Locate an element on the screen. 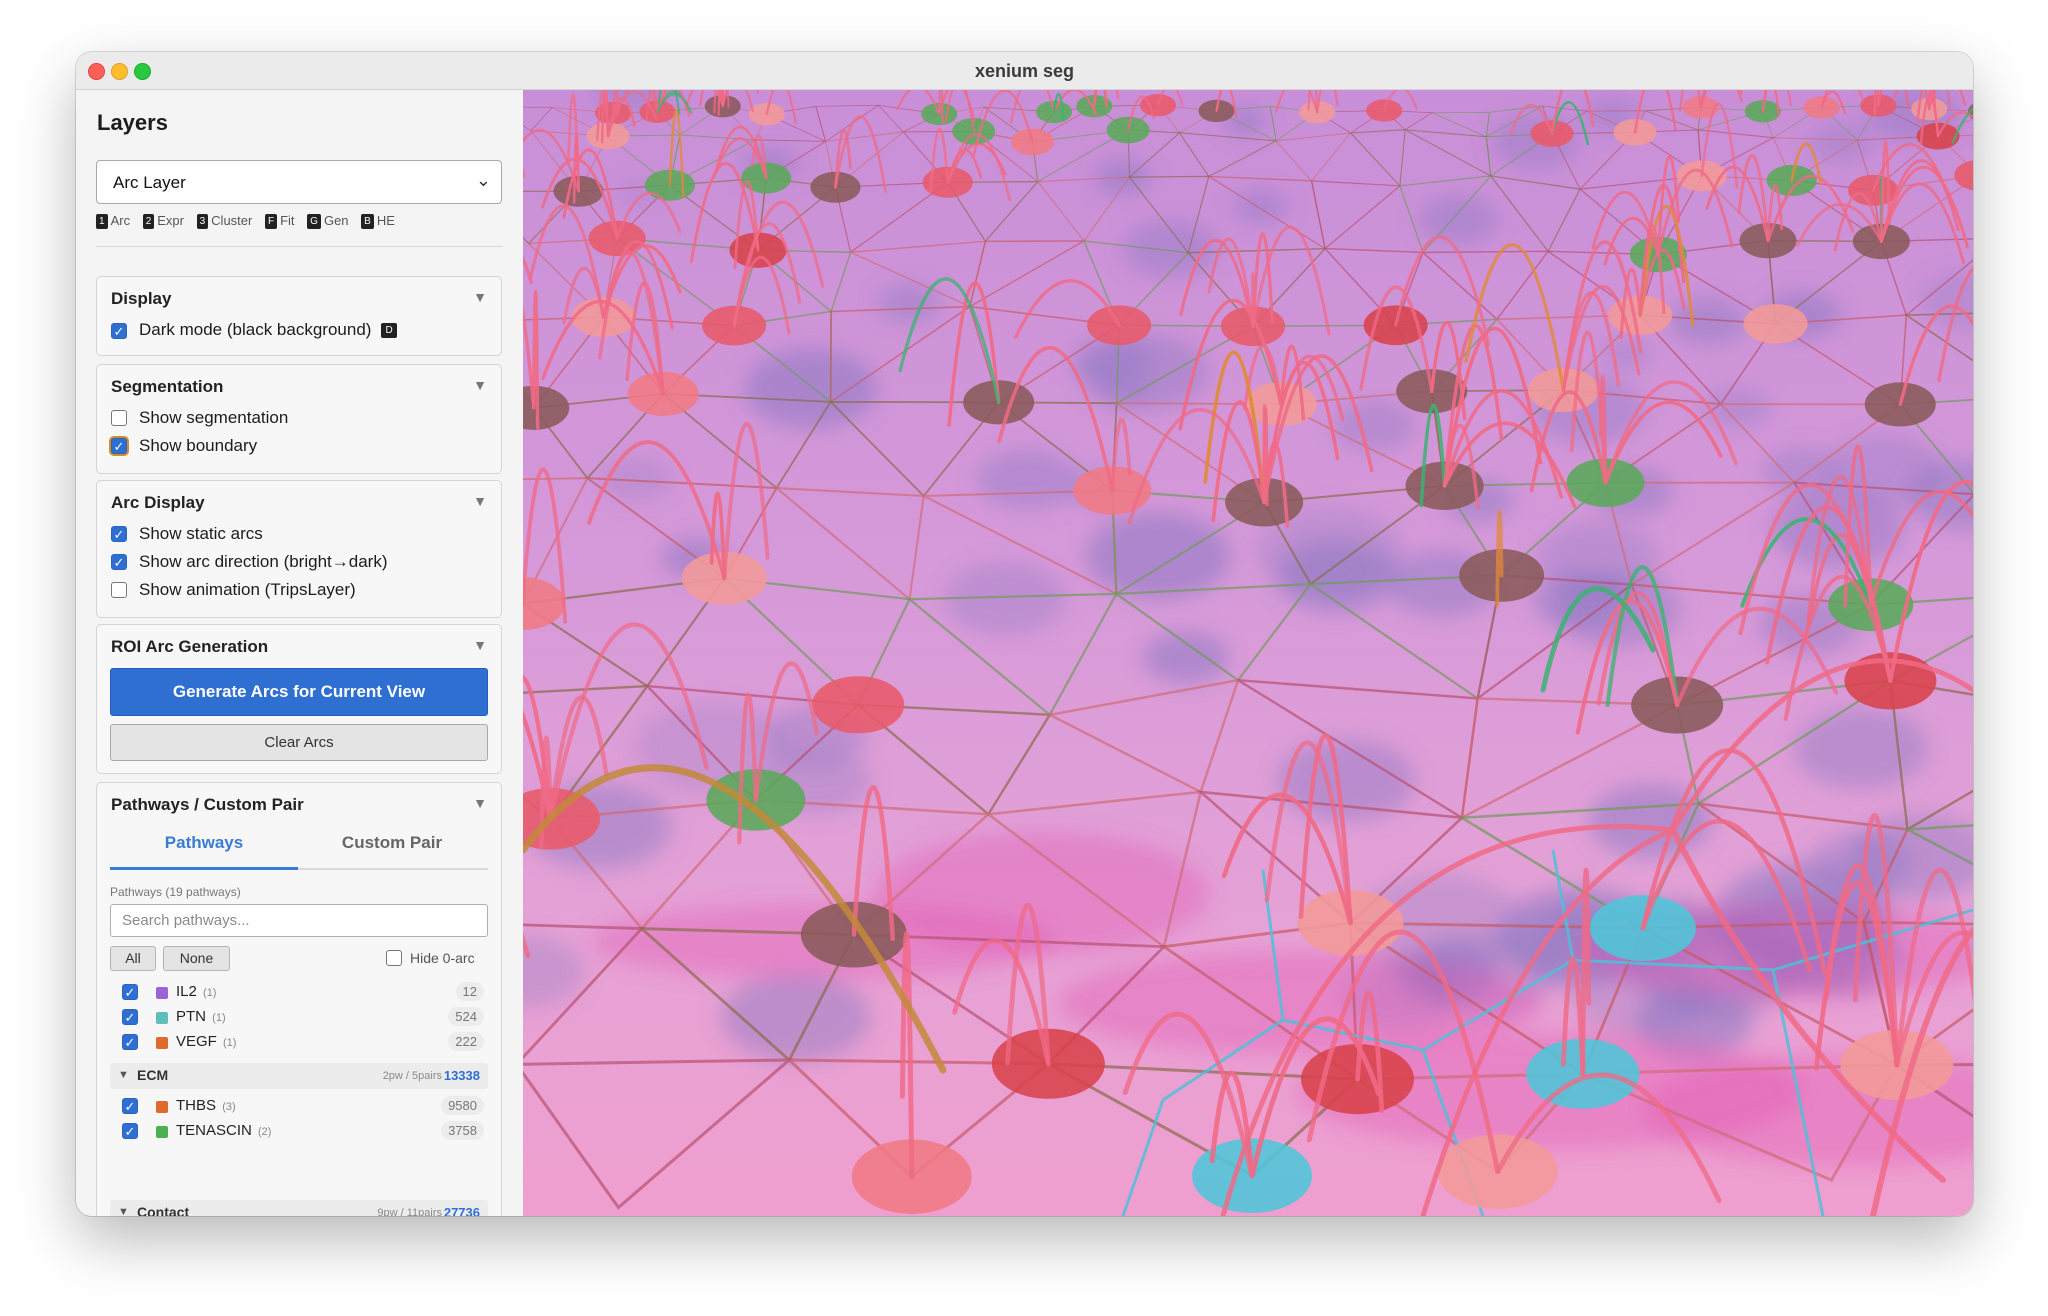 The width and height of the screenshot is (2048, 1316). pathway-name: PTN (1) is located at coordinates (201, 1016).